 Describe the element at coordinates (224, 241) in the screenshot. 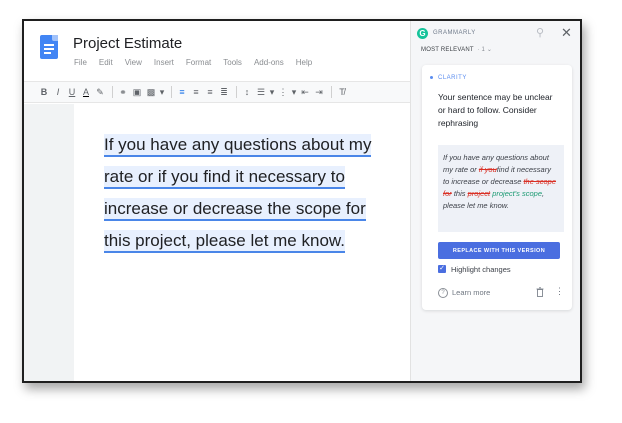

I see `body-line: this project, please let me know.` at that location.